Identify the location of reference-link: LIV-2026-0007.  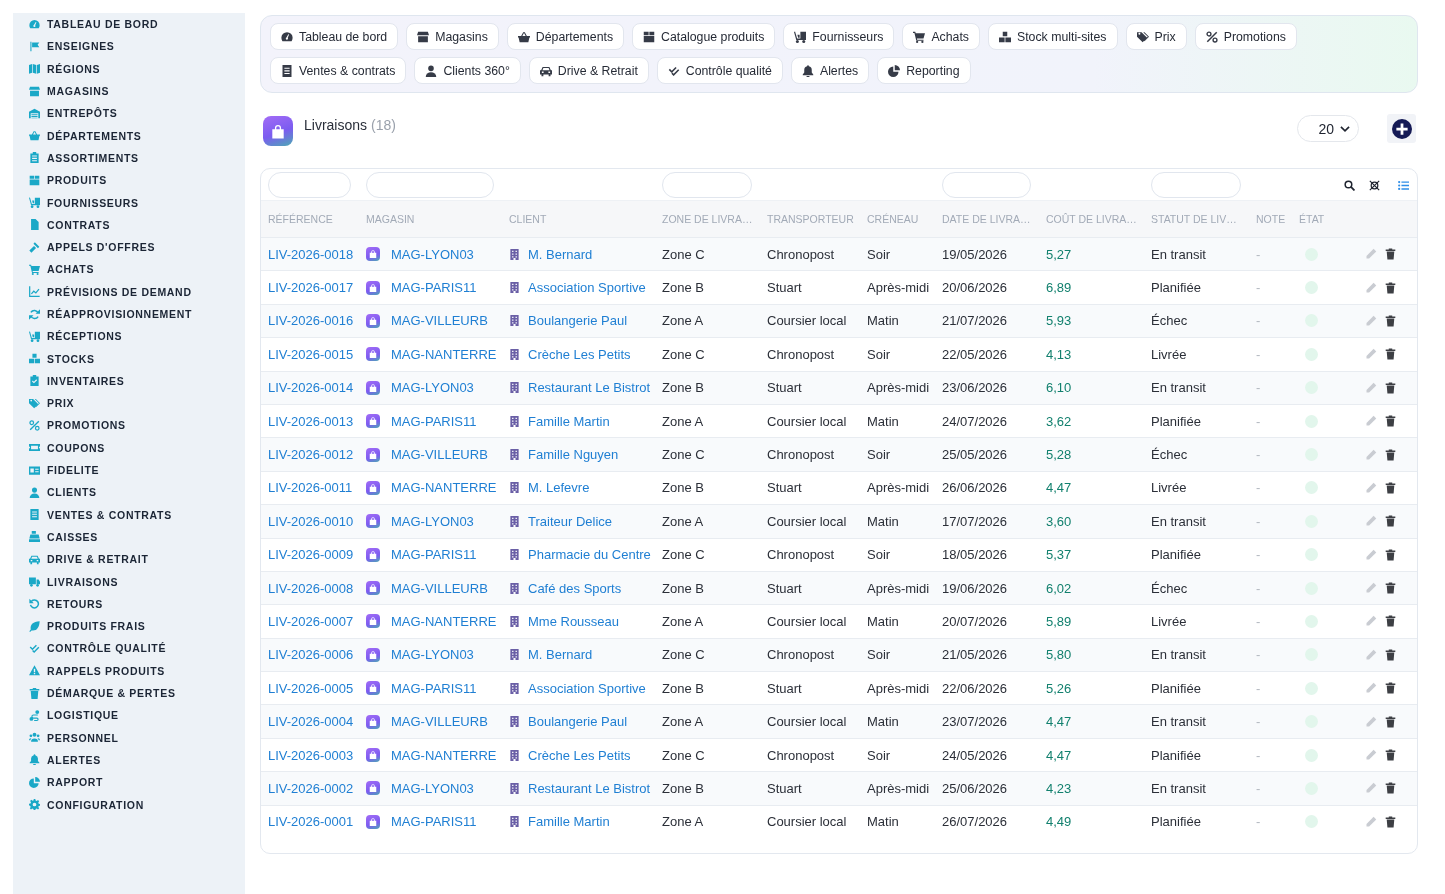
(311, 621).